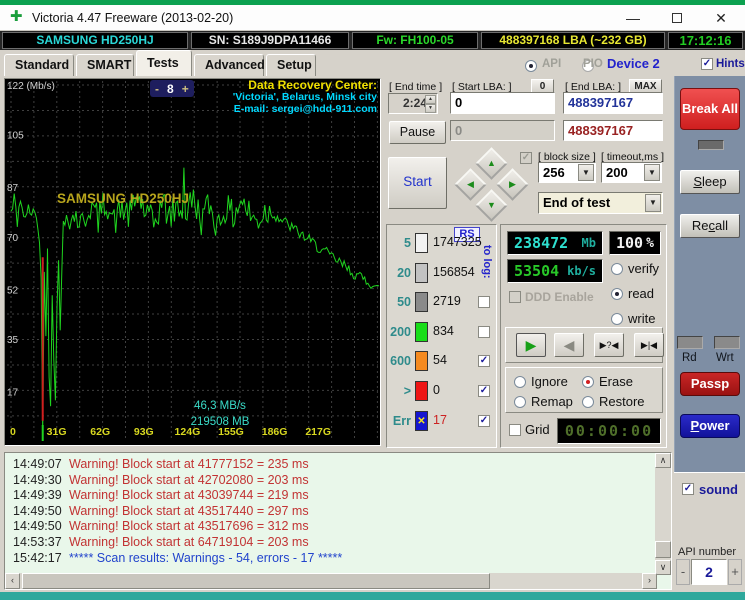 This screenshot has width=745, height=600. I want to click on recall-button: Recall, so click(710, 226).